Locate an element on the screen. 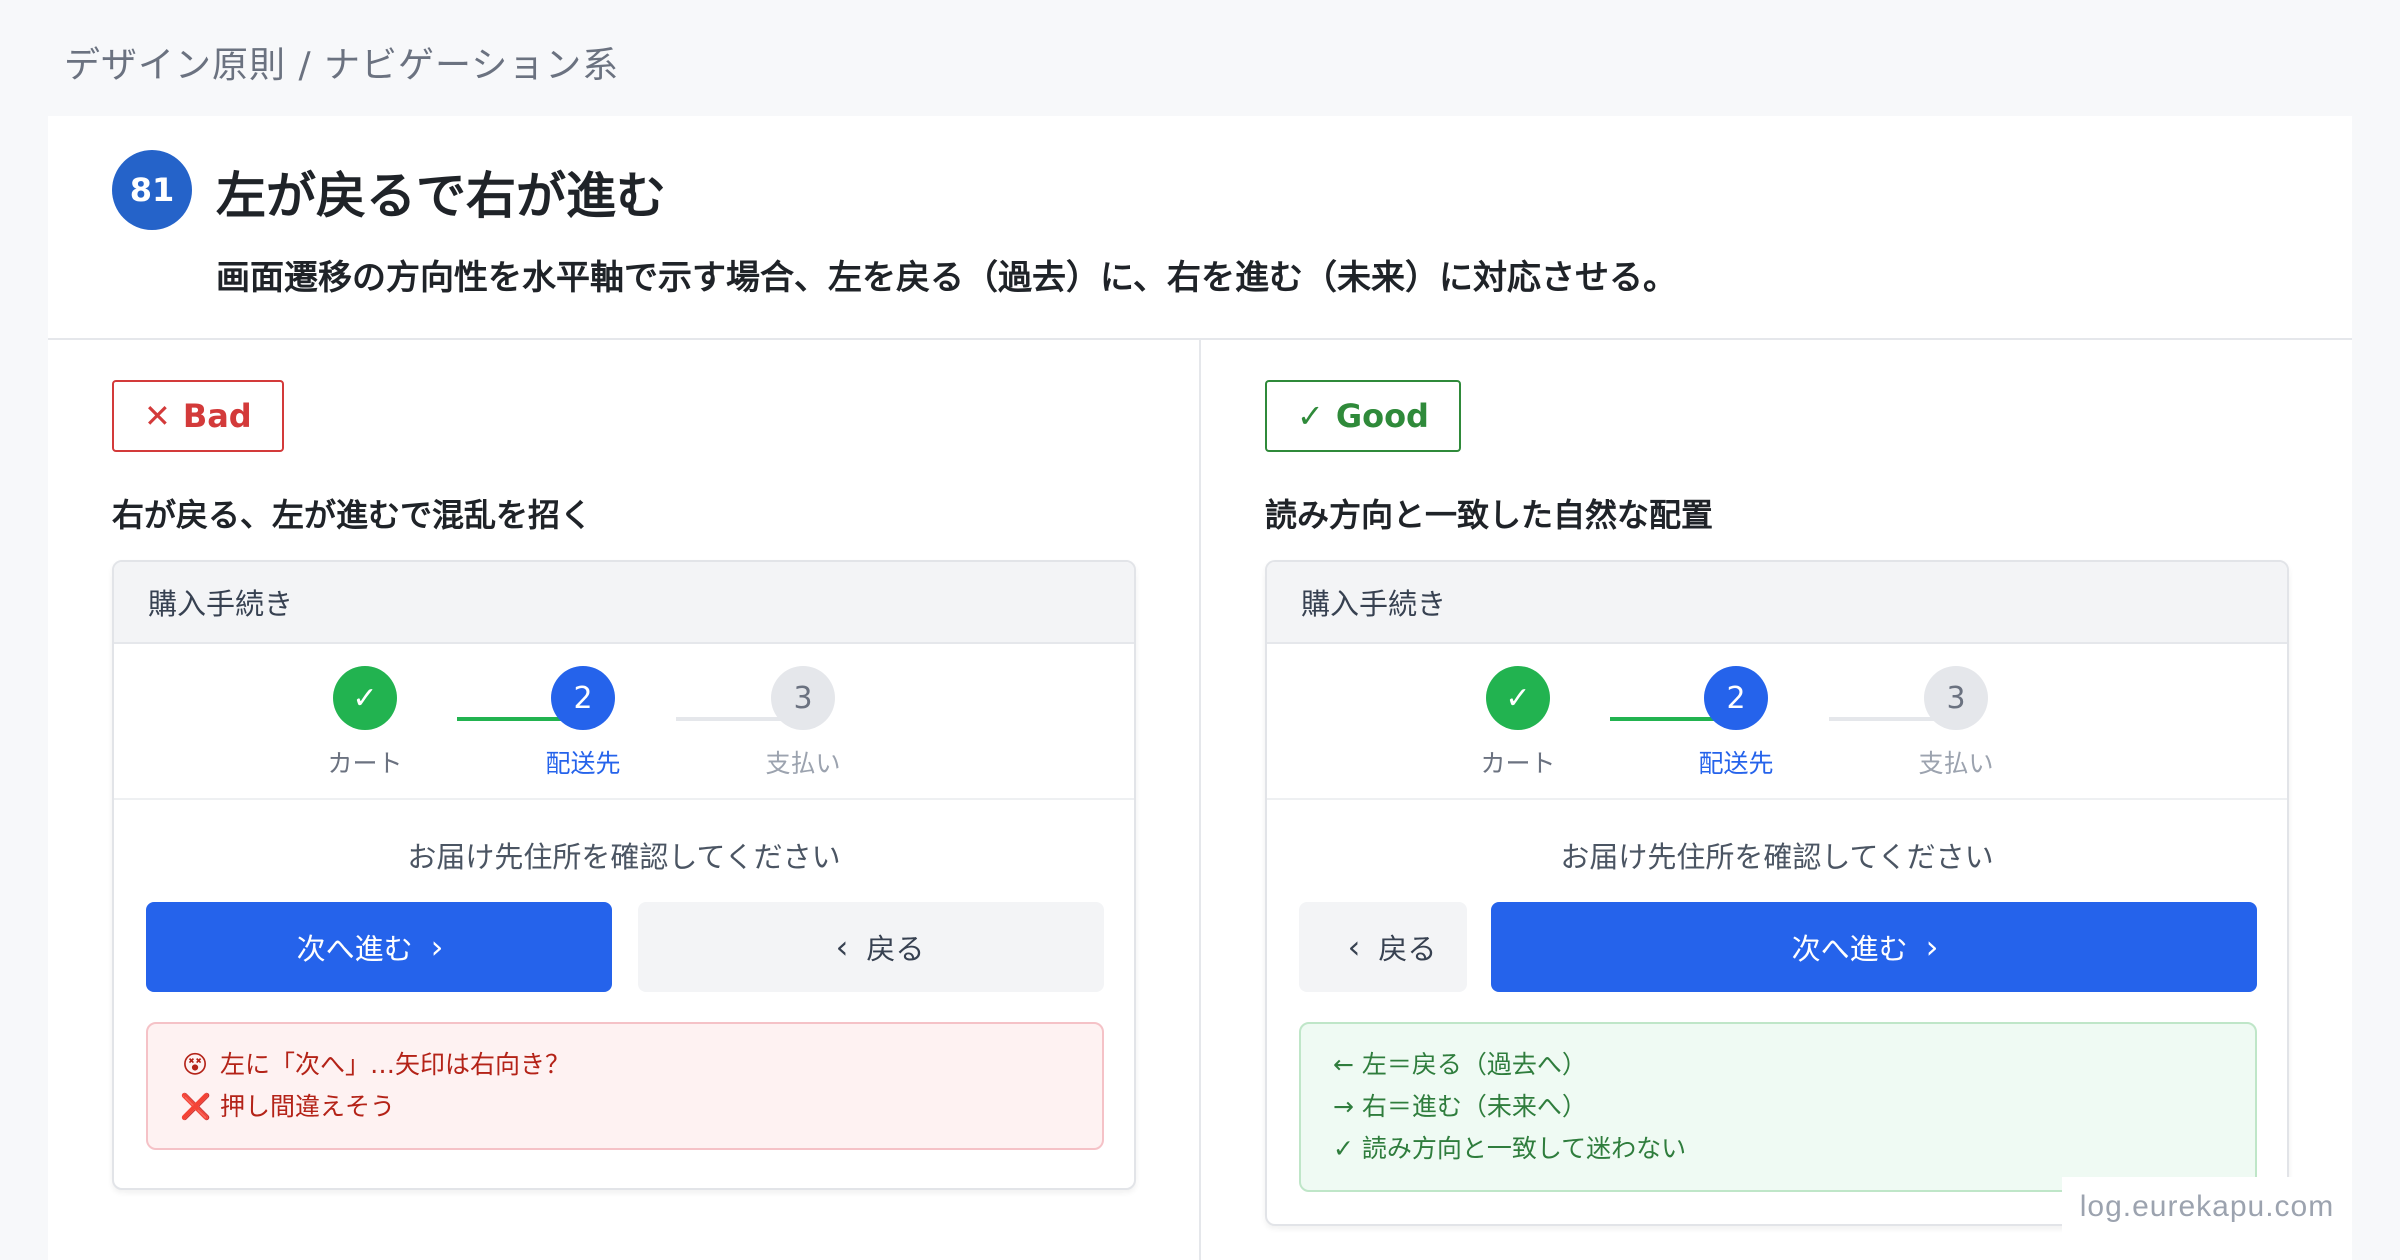 The width and height of the screenshot is (2400, 1260). good-tag-label: Good is located at coordinates (1382, 416).